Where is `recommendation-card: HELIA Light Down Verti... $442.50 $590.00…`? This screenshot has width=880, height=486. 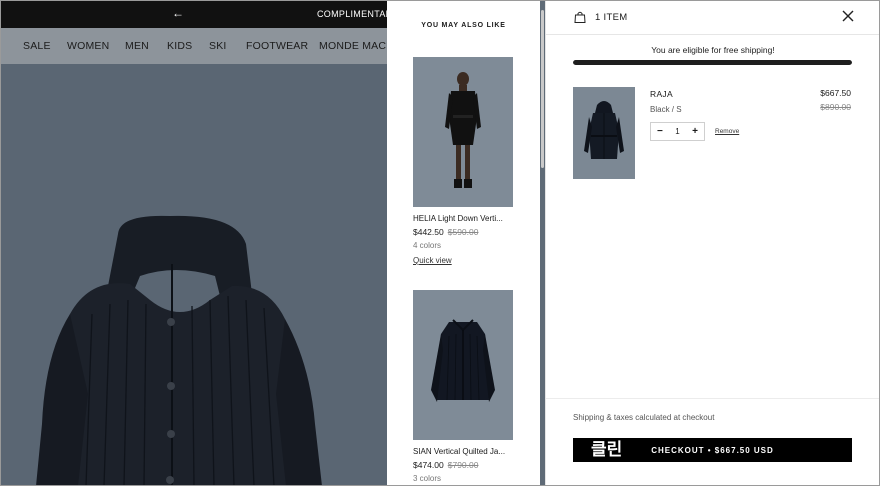 recommendation-card: HELIA Light Down Verti... $442.50 $590.00… is located at coordinates (464, 162).